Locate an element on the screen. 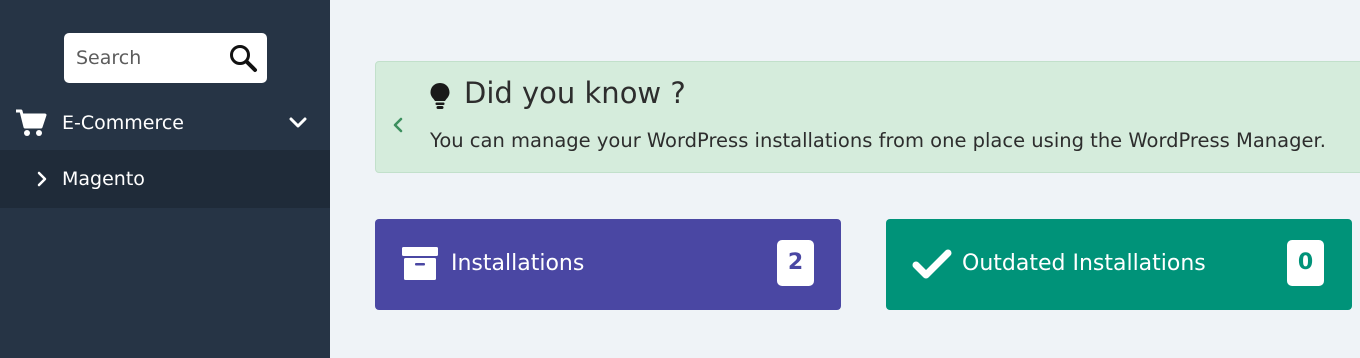 This screenshot has width=1360, height=358. installations-card: Installations 2 is located at coordinates (608, 264).